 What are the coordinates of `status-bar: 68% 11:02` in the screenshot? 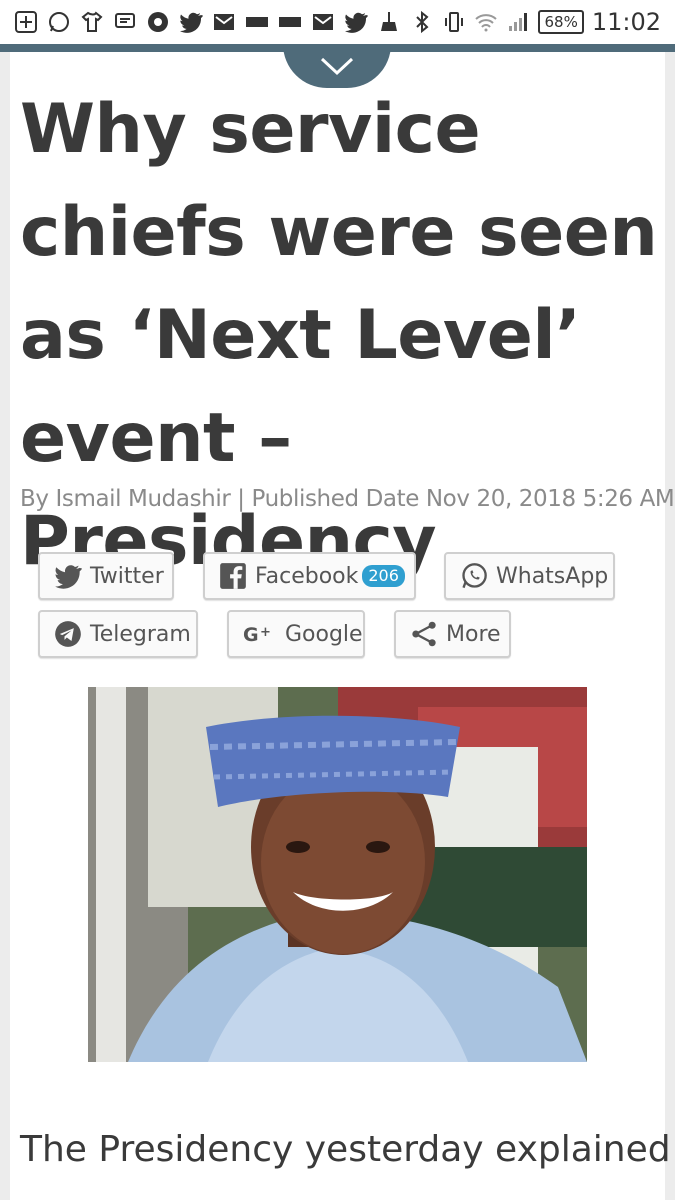 It's located at (337, 22).